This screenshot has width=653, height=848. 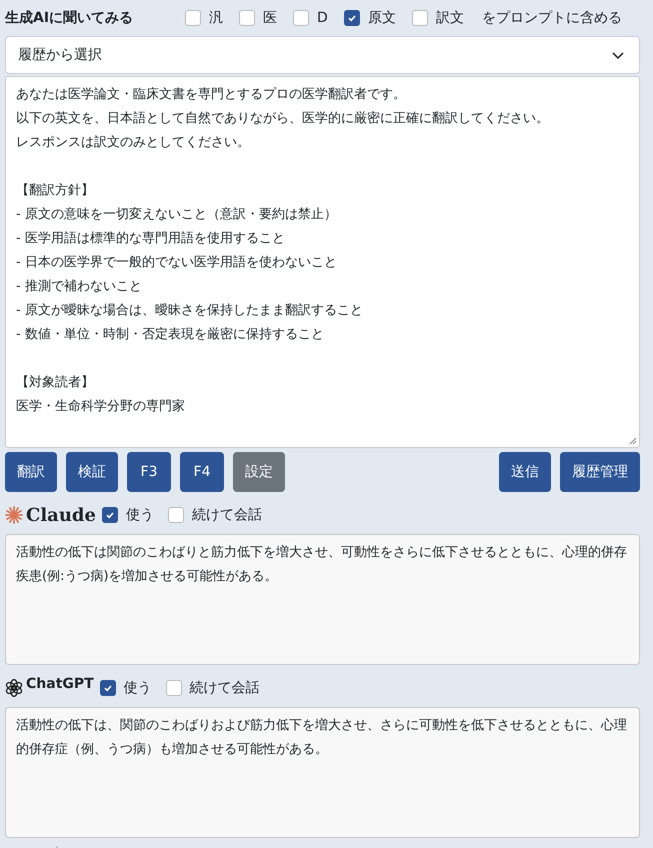 I want to click on checkbox-label: 訳文, so click(x=450, y=18).